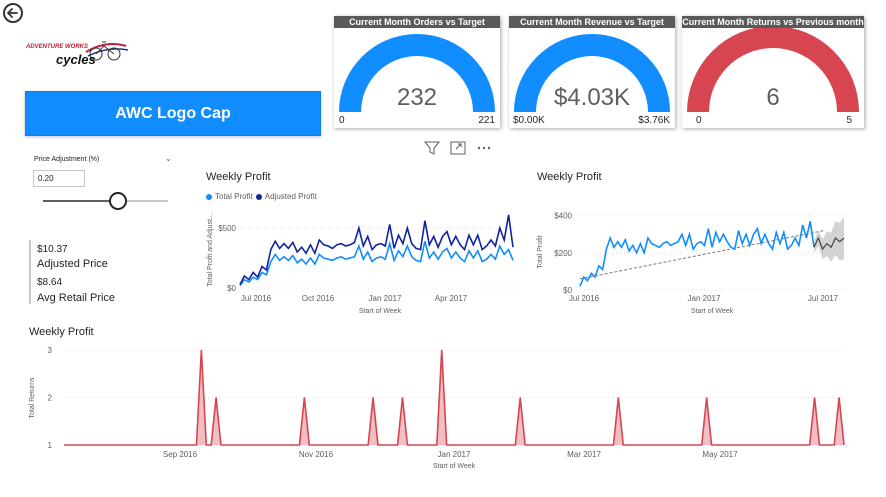 The height and width of the screenshot is (497, 886). Describe the element at coordinates (484, 150) in the screenshot. I see `more-options-icon` at that location.